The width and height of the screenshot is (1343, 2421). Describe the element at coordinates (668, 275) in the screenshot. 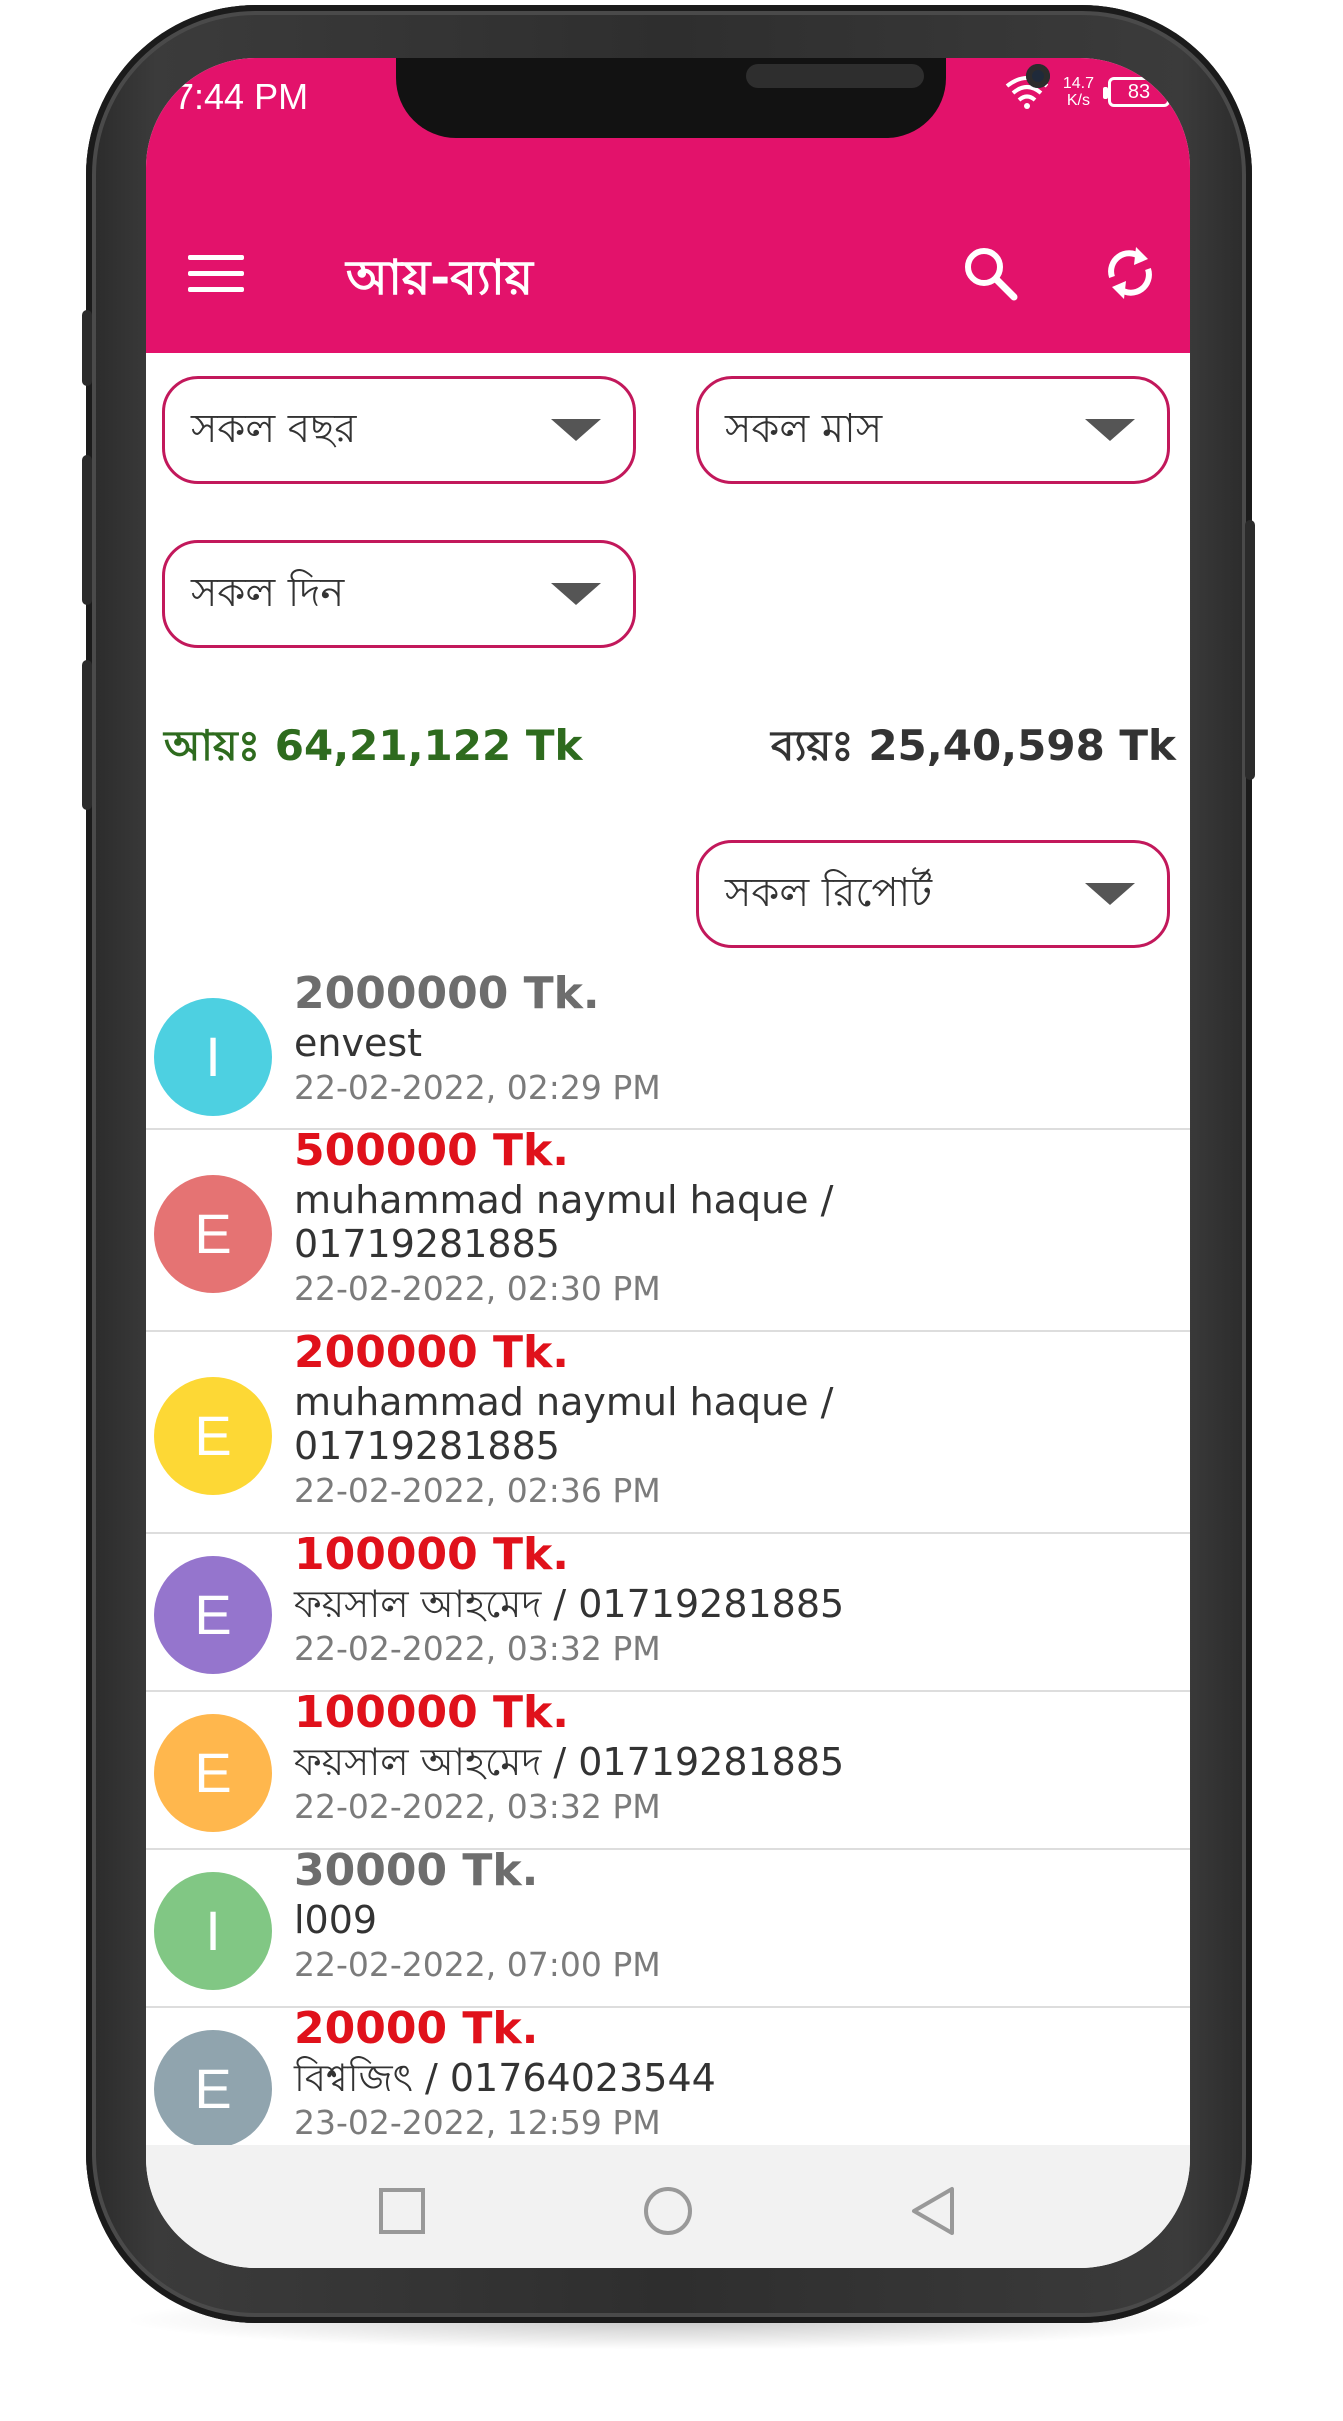

I see `app-toolbar: আয়-ব্যায়` at that location.